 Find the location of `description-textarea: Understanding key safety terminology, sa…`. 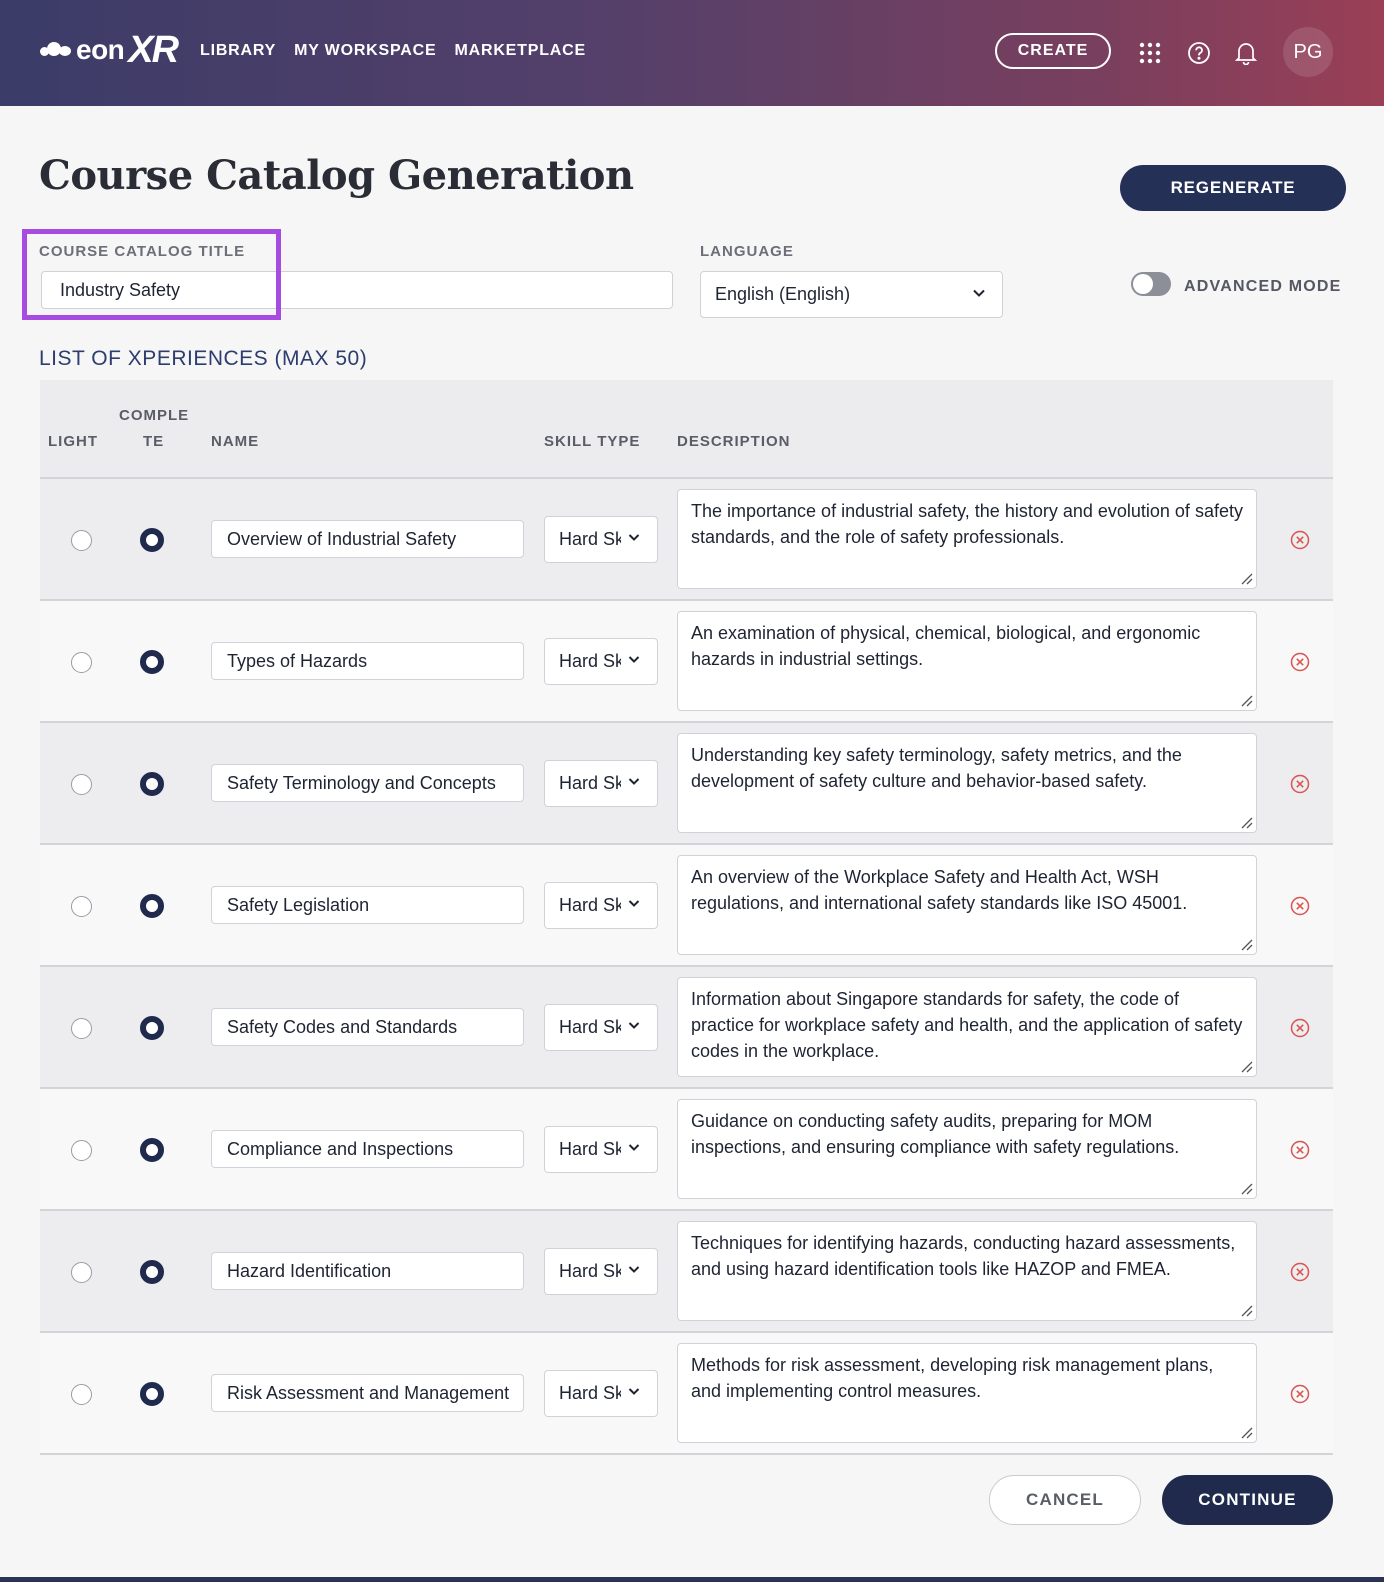

description-textarea: Understanding key safety terminology, sa… is located at coordinates (967, 783).